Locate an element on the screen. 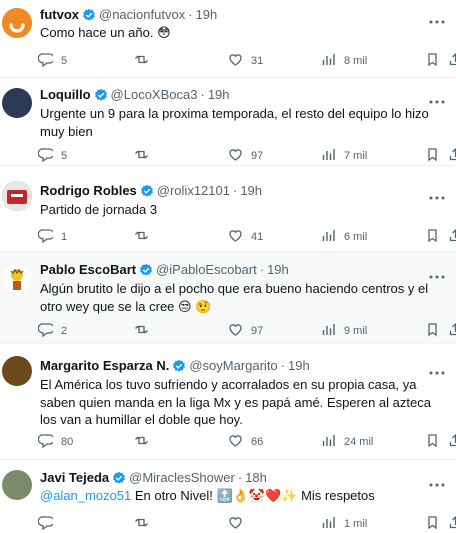 This screenshot has height=533, width=456. author-handle: @iPabloEscobart is located at coordinates (206, 269).